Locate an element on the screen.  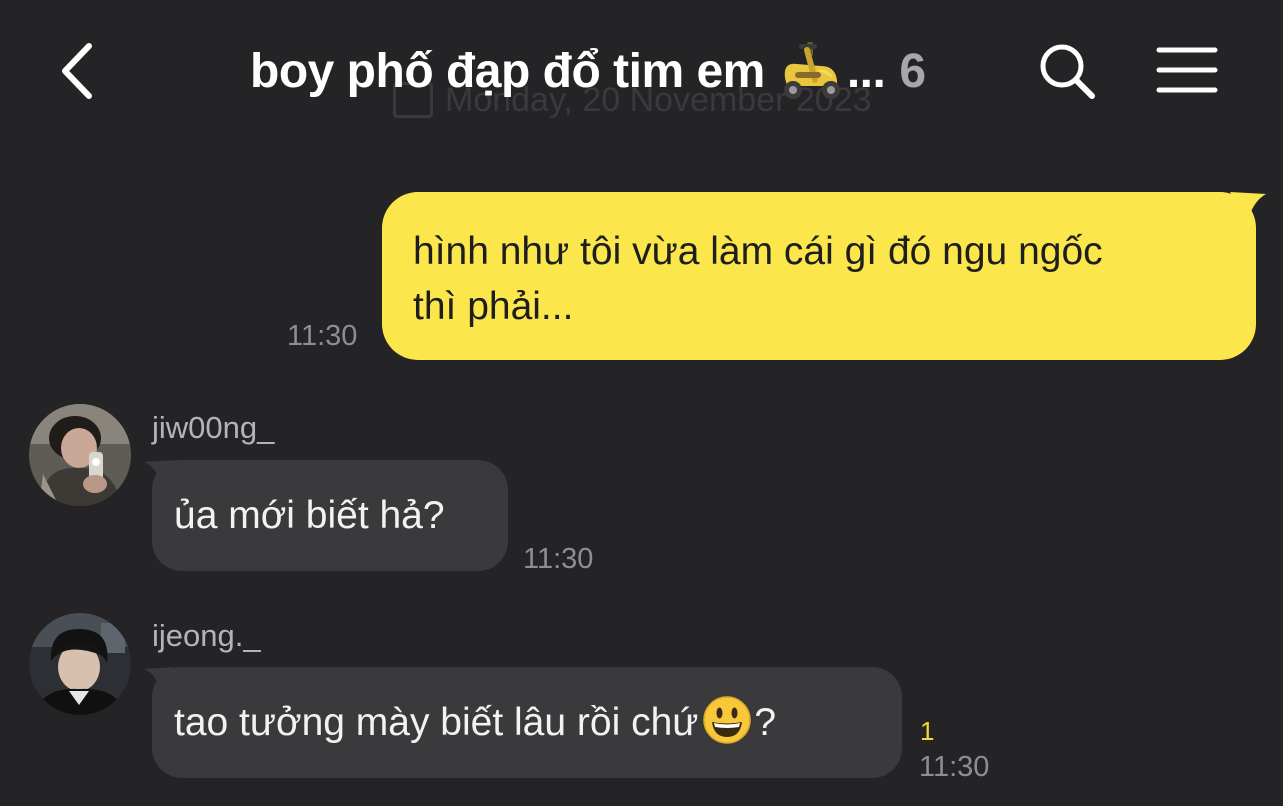
message-text: ủa mới biết hả? is located at coordinates (309, 515).